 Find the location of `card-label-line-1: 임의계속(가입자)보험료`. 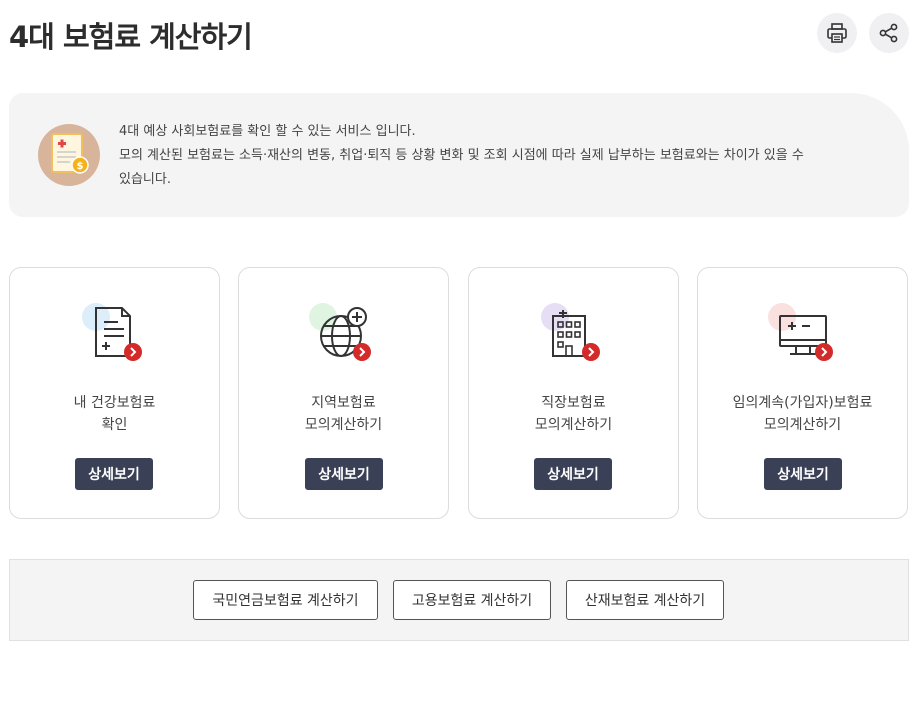

card-label-line-1: 임의계속(가입자)보험료 is located at coordinates (802, 403).